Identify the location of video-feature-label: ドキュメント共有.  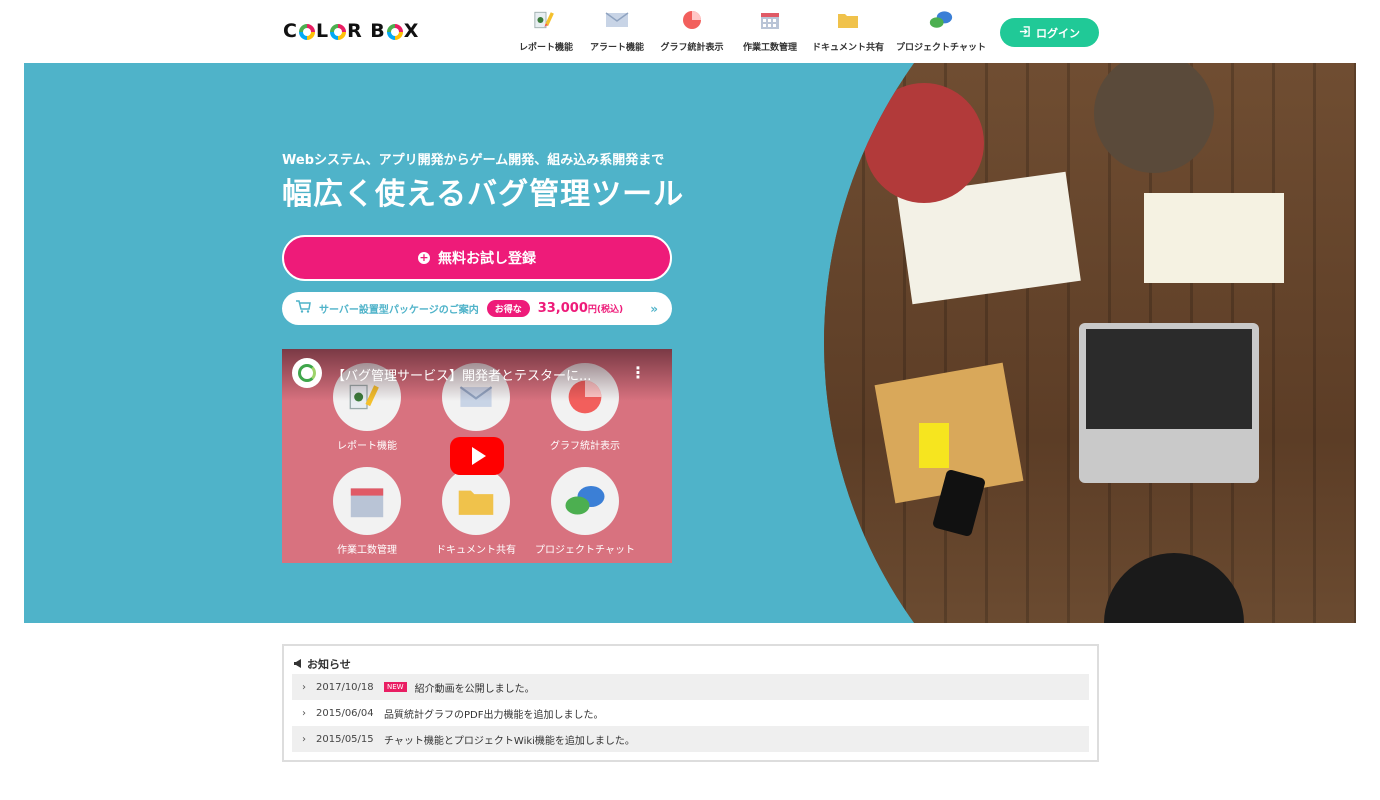
(476, 550).